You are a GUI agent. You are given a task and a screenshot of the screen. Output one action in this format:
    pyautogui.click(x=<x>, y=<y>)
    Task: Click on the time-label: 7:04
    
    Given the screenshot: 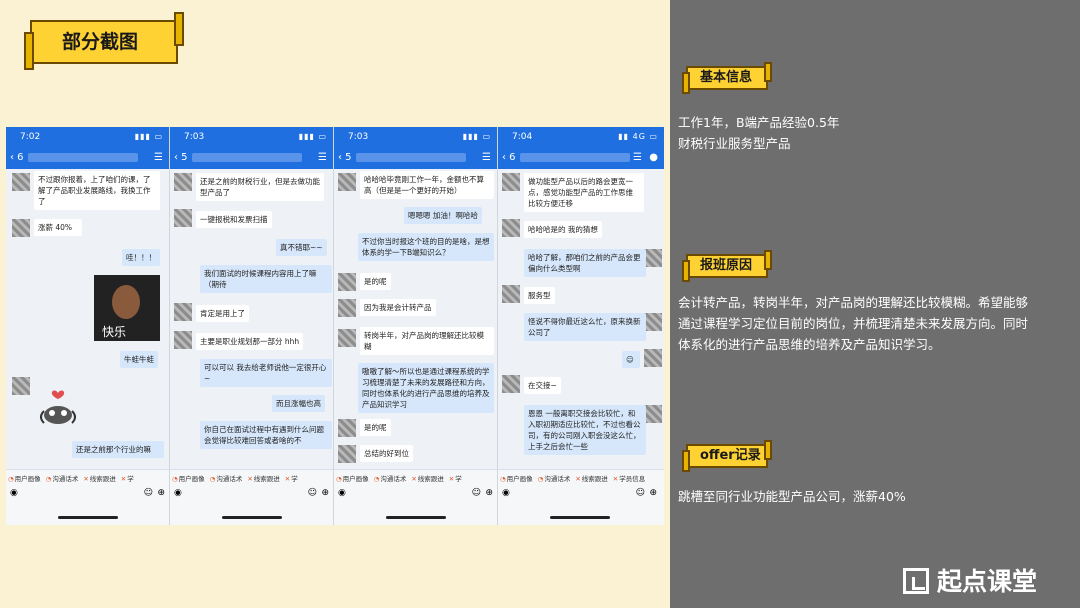 What is the action you would take?
    pyautogui.click(x=522, y=137)
    